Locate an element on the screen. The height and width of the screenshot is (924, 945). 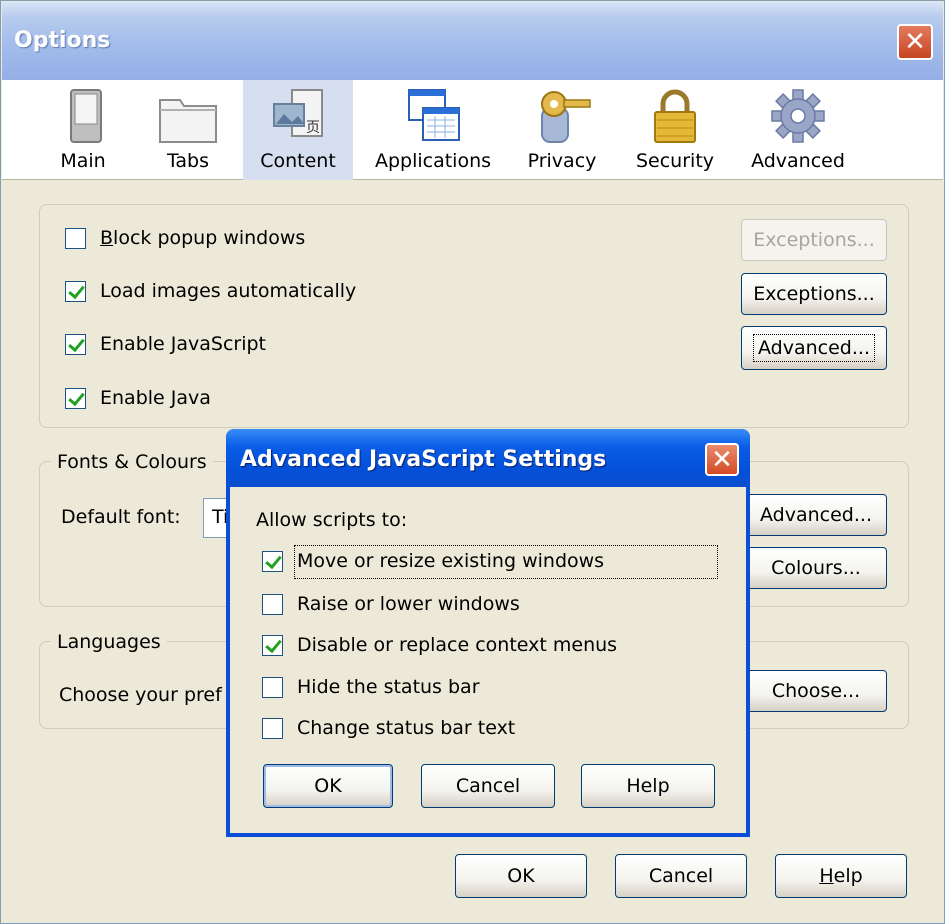
applications-windows-icon is located at coordinates (434, 115).